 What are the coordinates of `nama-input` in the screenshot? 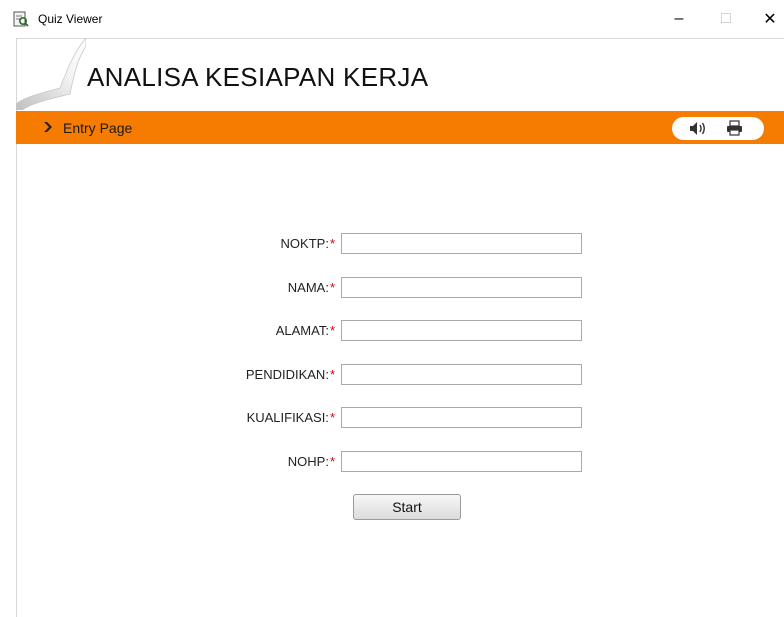 It's located at (461, 287).